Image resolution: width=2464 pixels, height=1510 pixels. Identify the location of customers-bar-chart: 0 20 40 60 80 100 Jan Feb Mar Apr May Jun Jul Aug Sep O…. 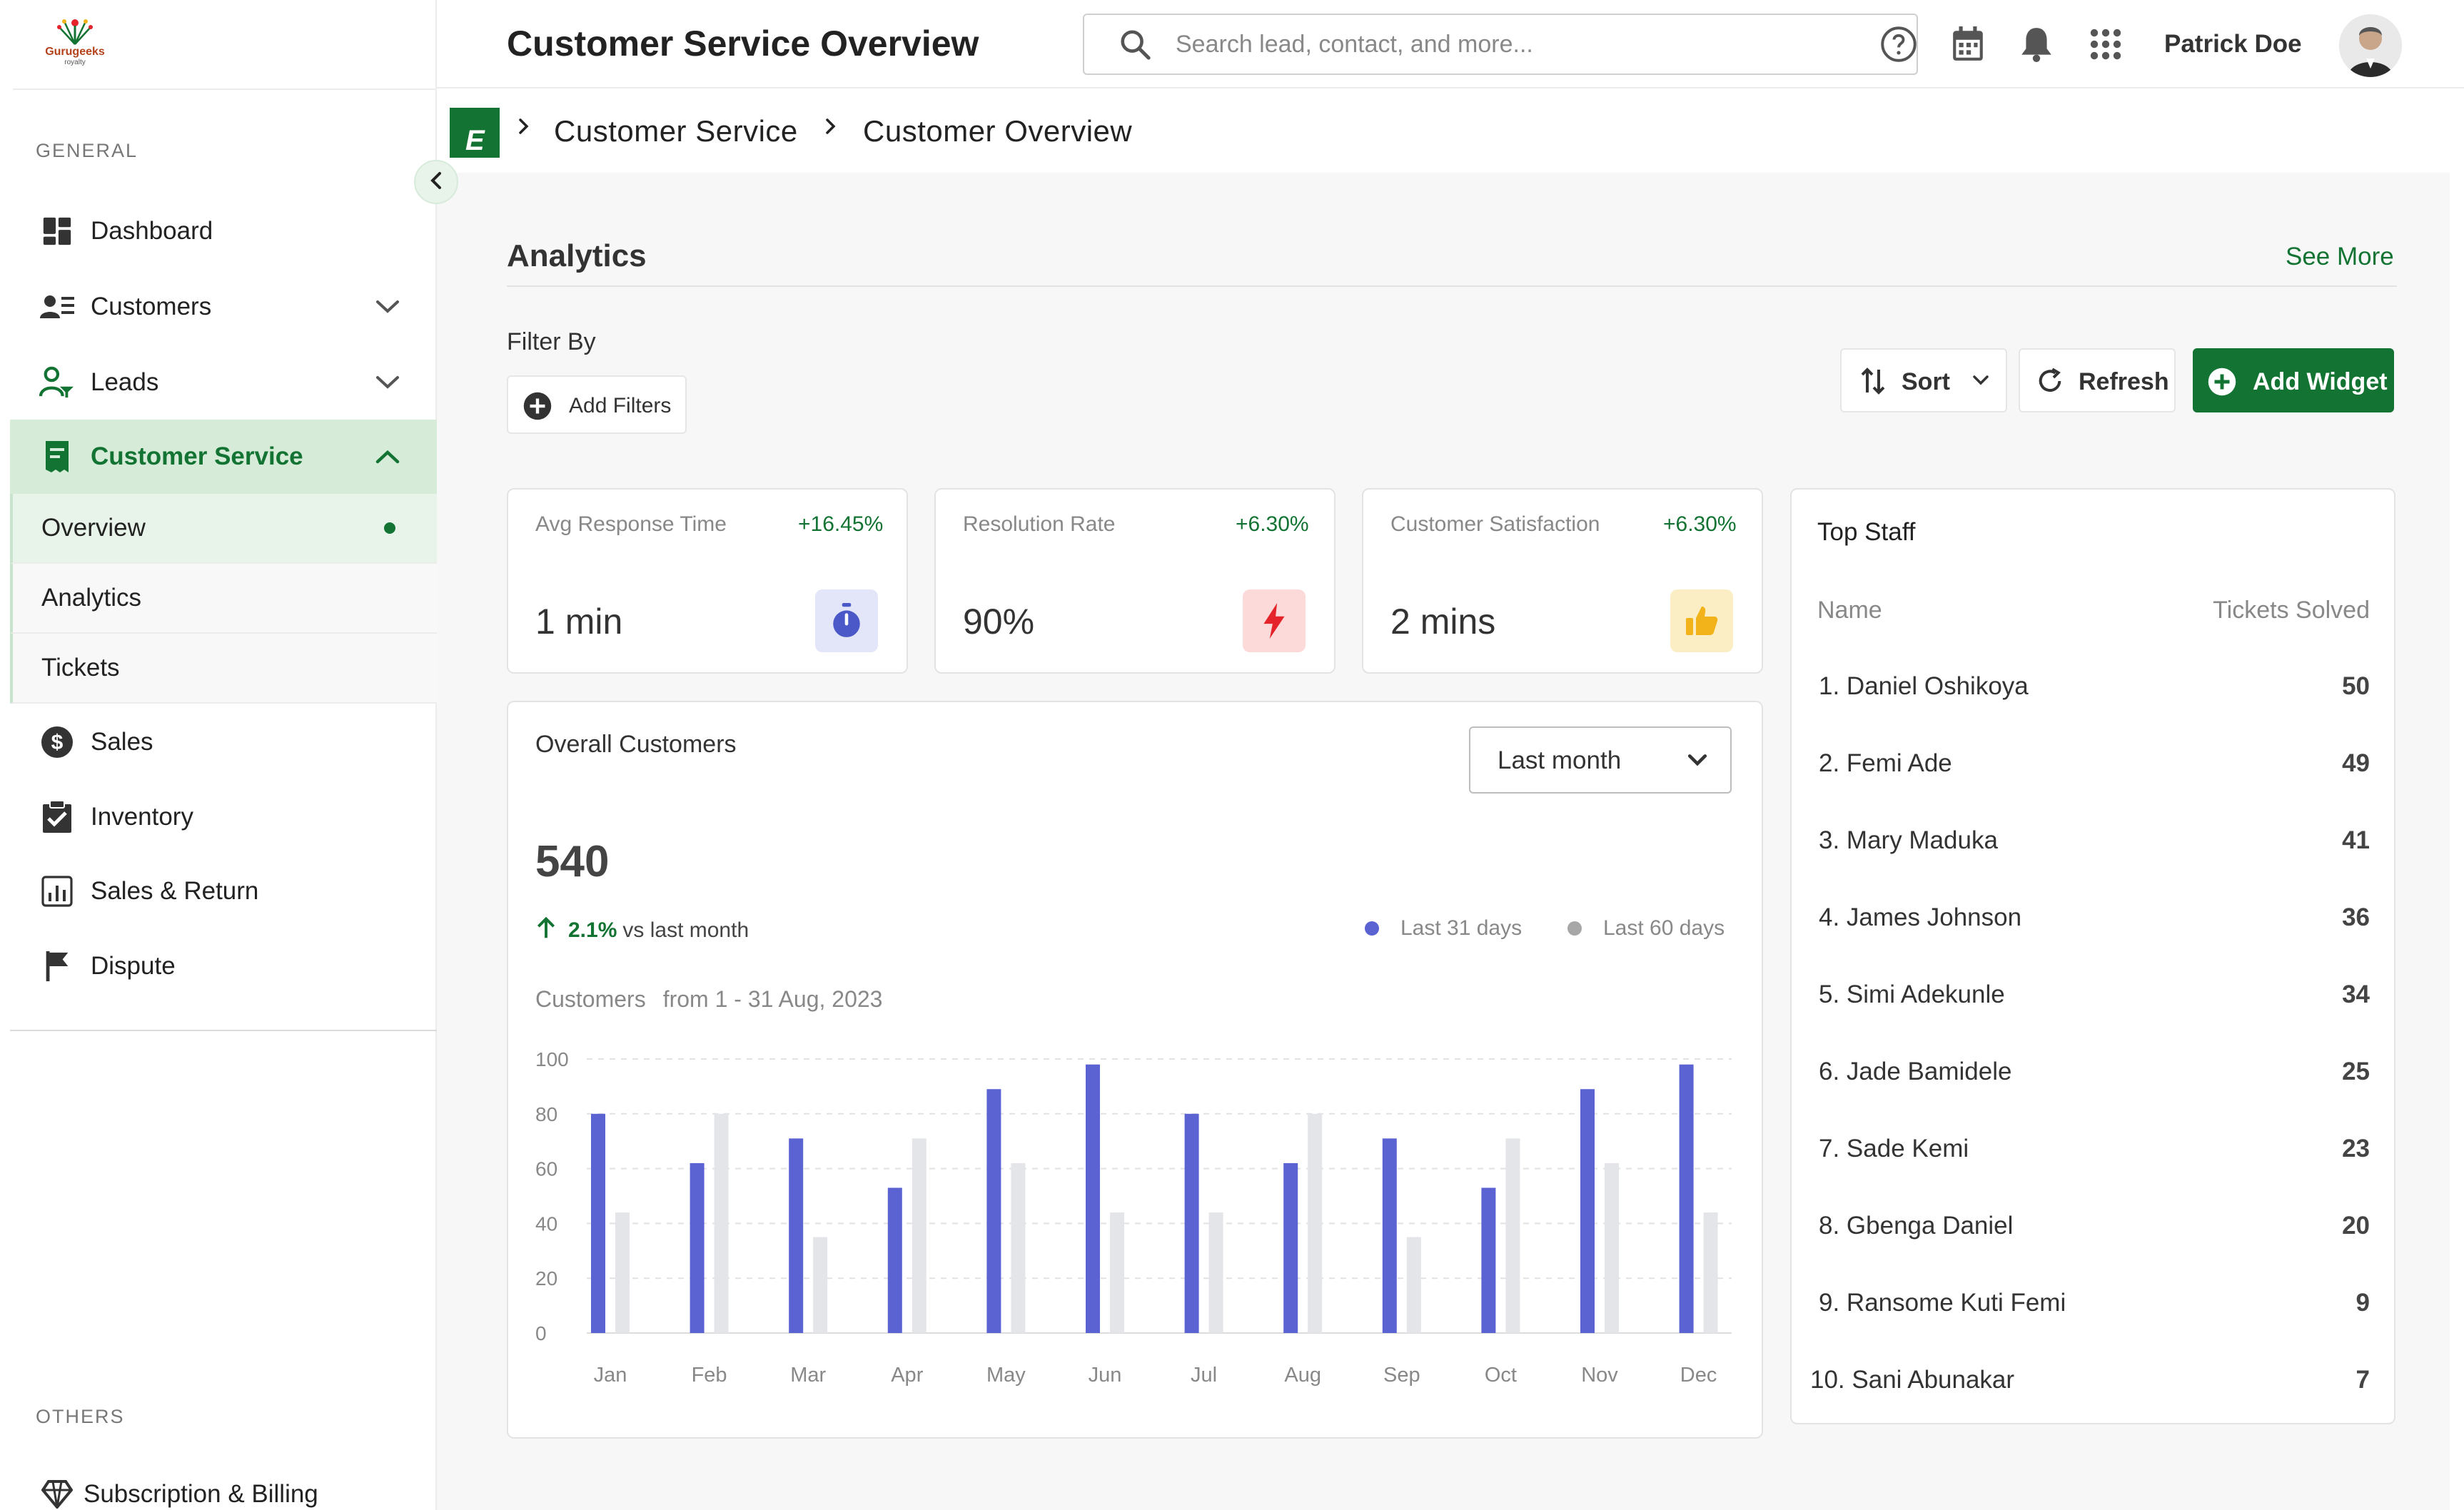
(1133, 1217).